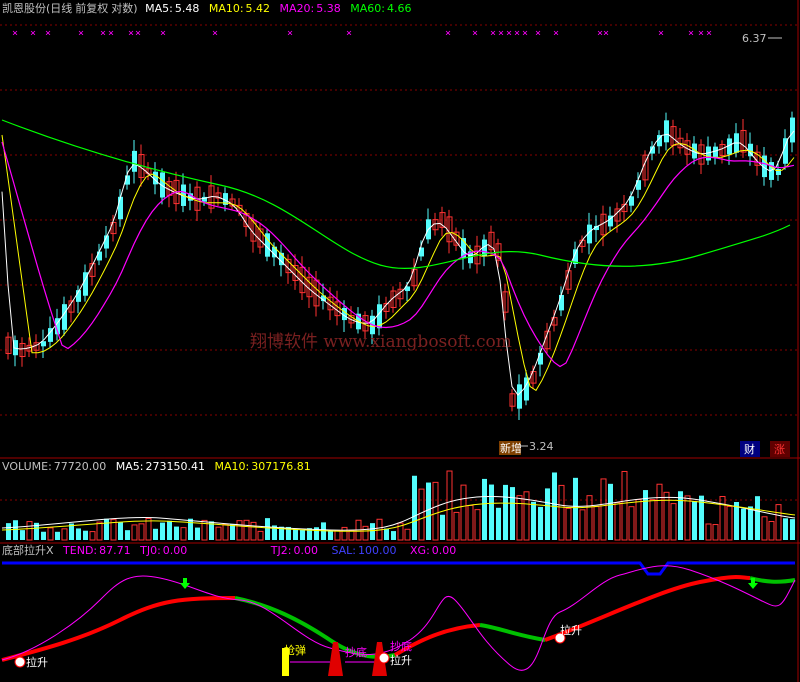 This screenshot has width=800, height=682. Describe the element at coordinates (159, 8) in the screenshot. I see `ma5-label: MA5:` at that location.